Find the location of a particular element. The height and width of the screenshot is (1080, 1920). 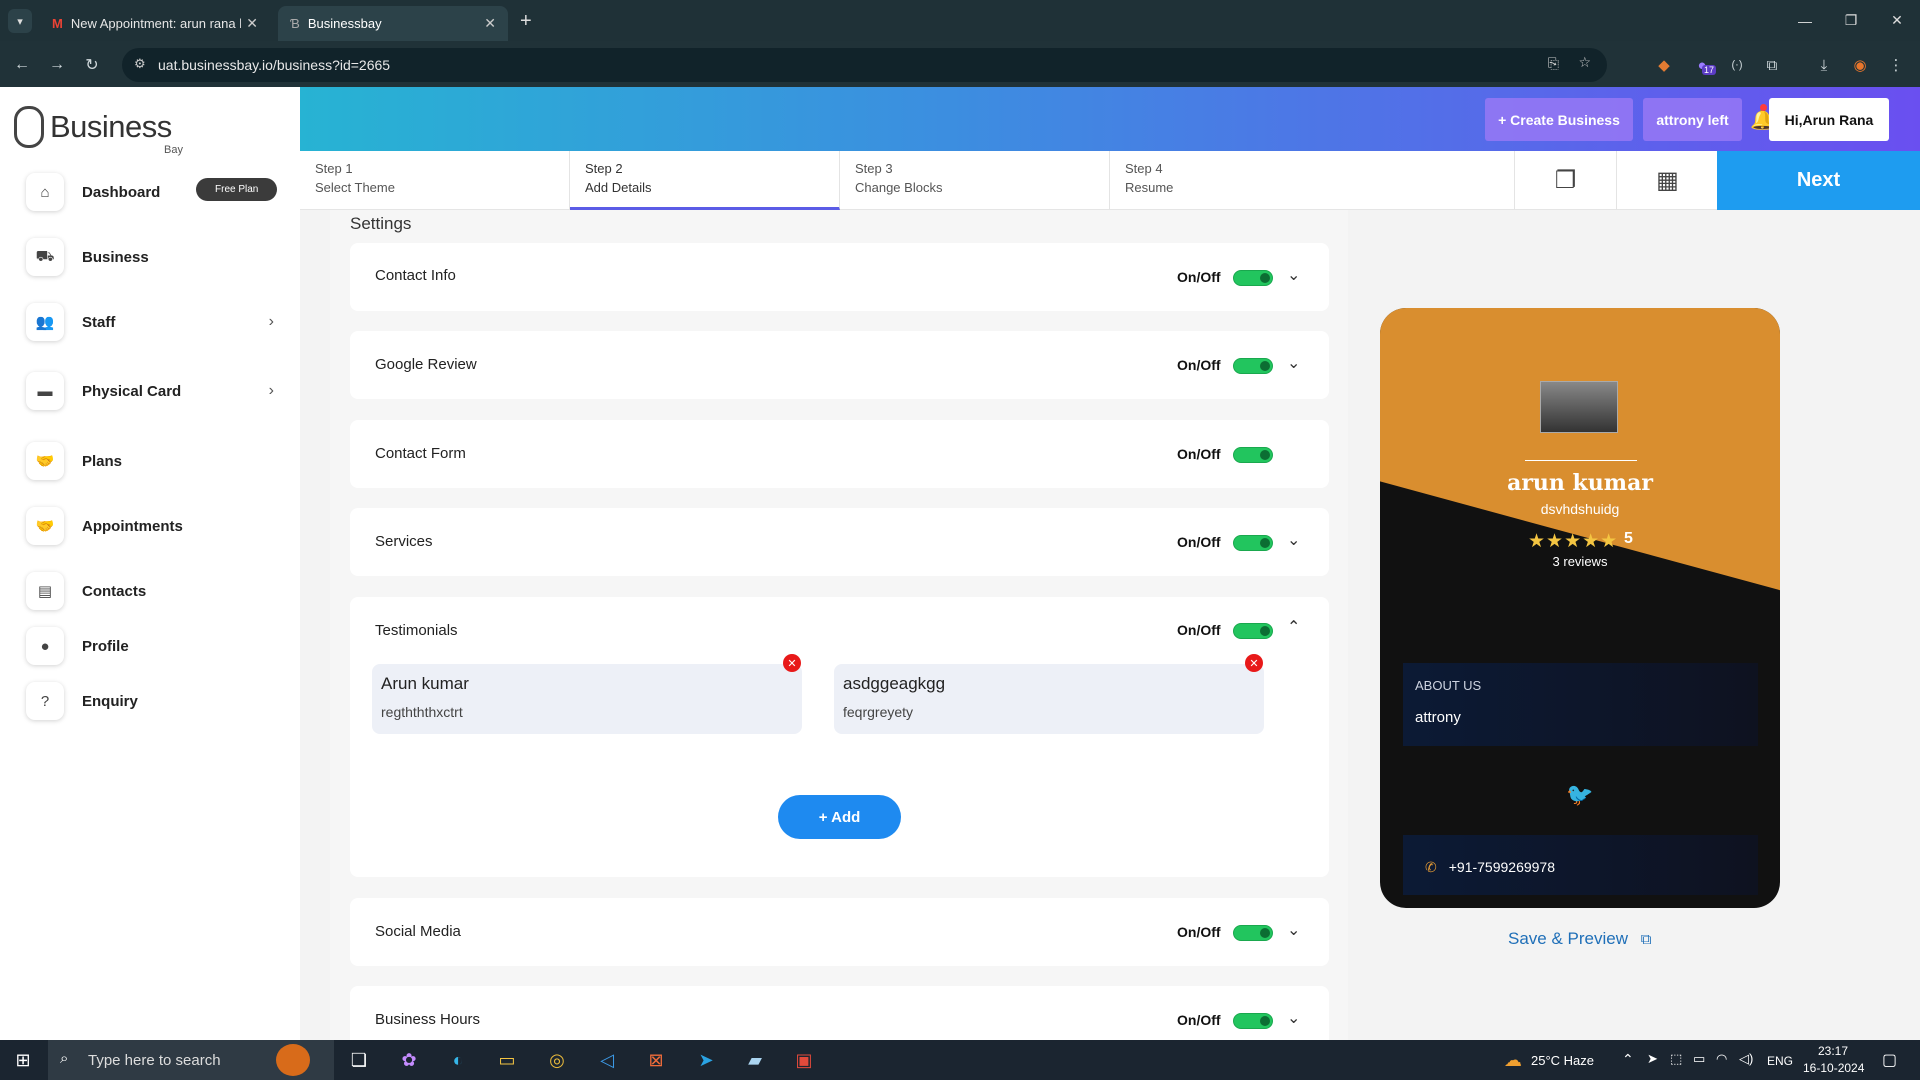

tab-search-icon: ▾ is located at coordinates (20, 21).